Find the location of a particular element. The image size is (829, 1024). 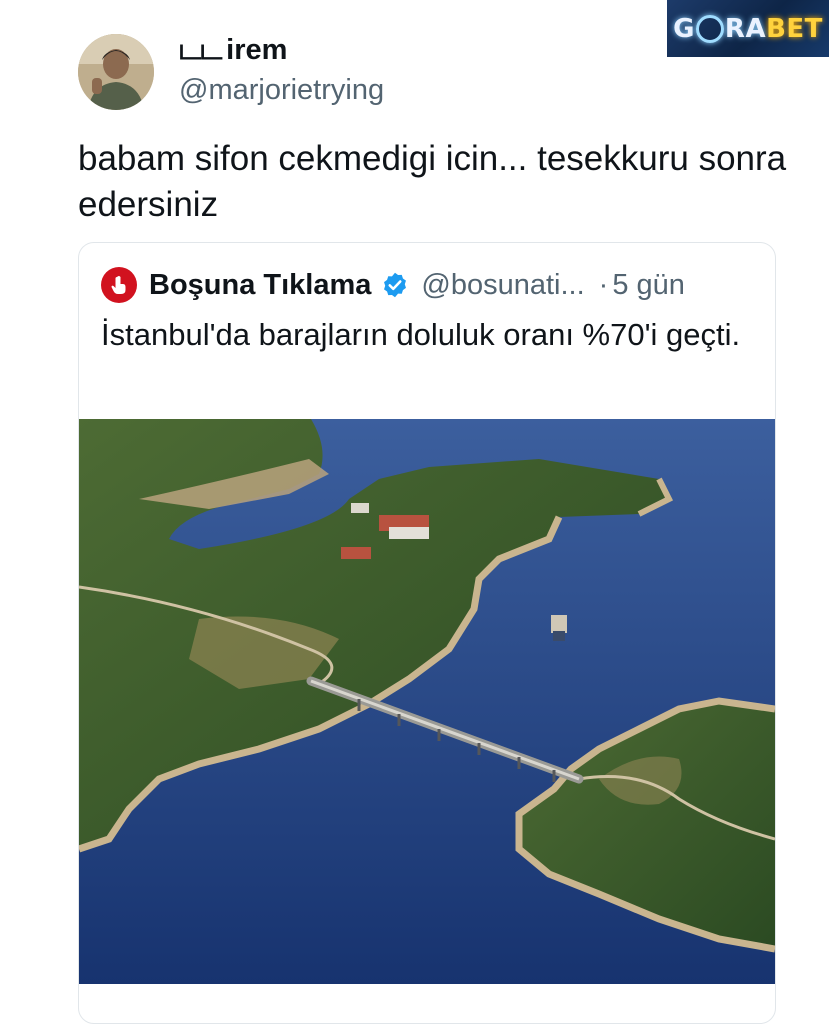

user-avatar is located at coordinates (116, 72).